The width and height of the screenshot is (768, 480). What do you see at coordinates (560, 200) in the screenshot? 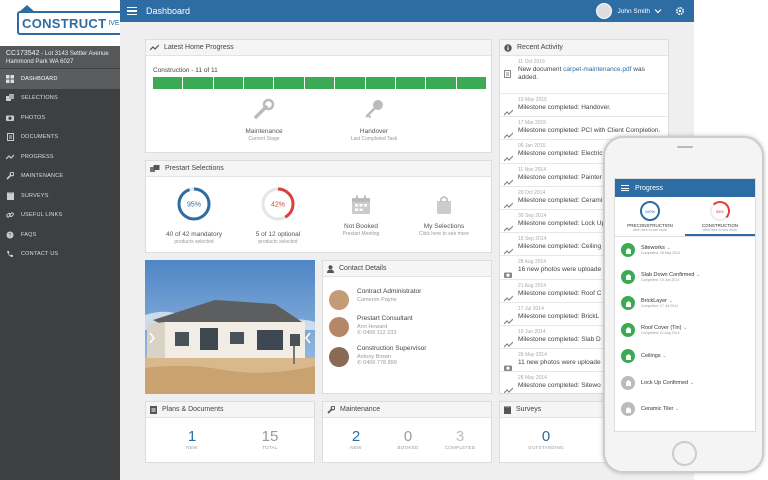
I see `activity-text-main: Milestone completed: Cerami` at bounding box center [560, 200].